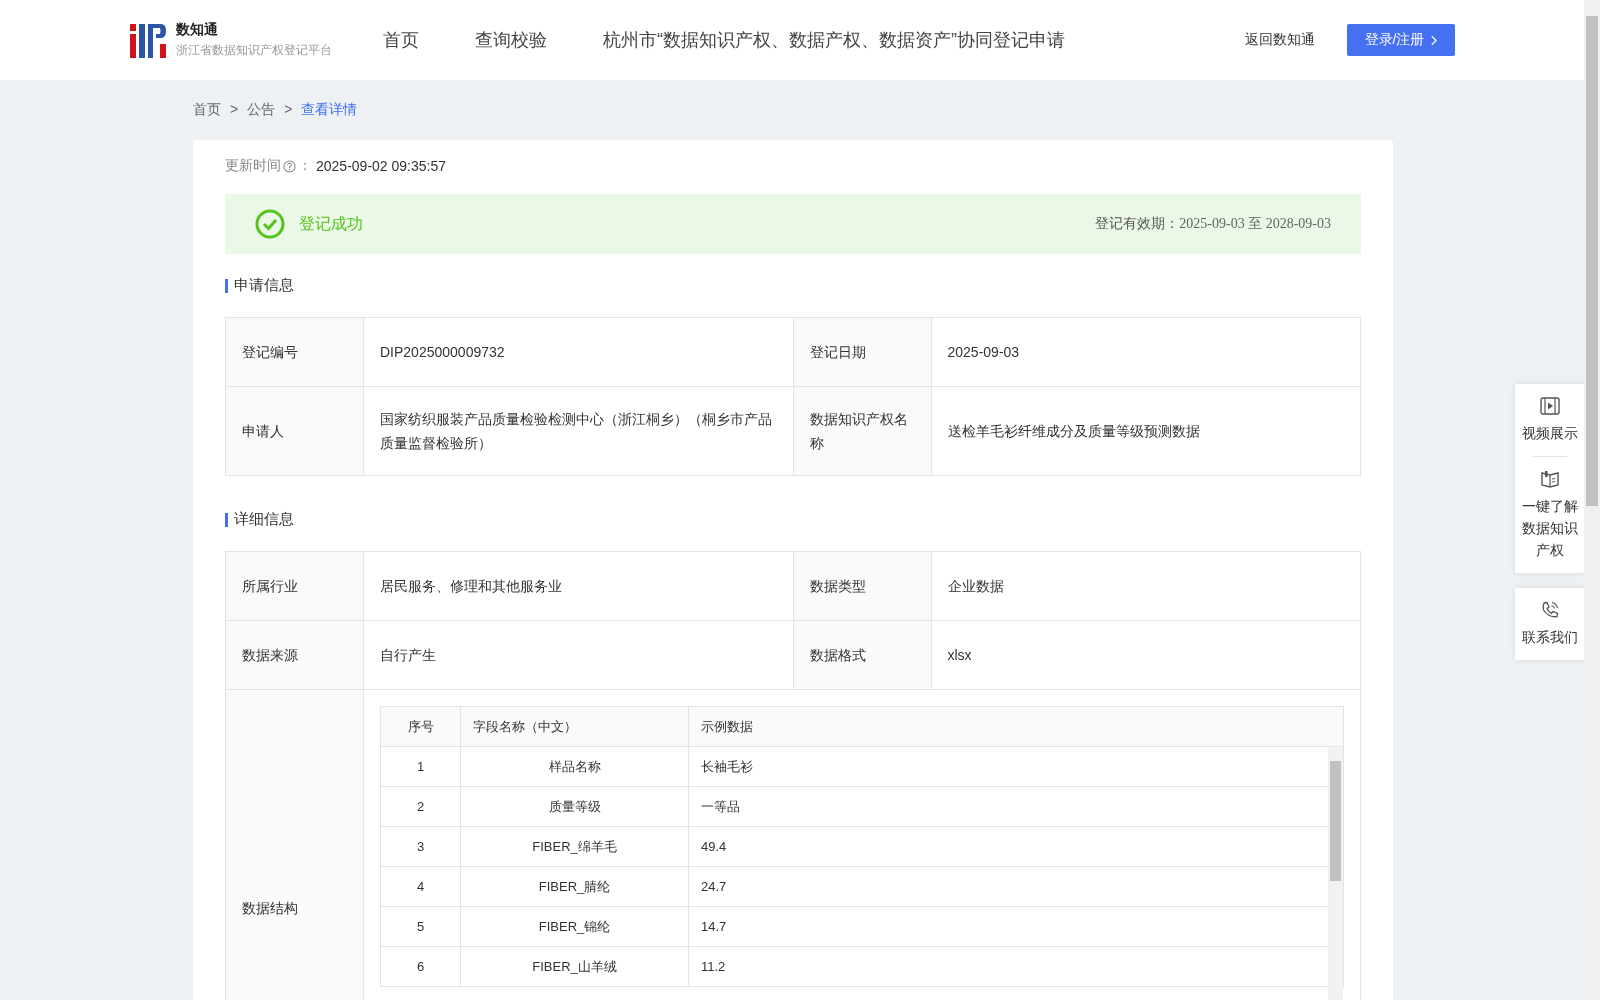  I want to click on field-label: 数据类型, so click(862, 586).